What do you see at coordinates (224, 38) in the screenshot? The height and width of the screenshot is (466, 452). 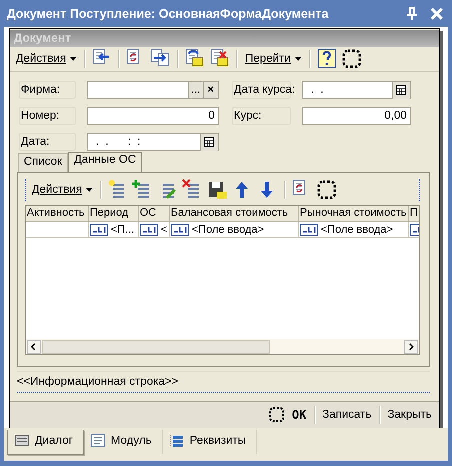 I see `form-title: Документ` at bounding box center [224, 38].